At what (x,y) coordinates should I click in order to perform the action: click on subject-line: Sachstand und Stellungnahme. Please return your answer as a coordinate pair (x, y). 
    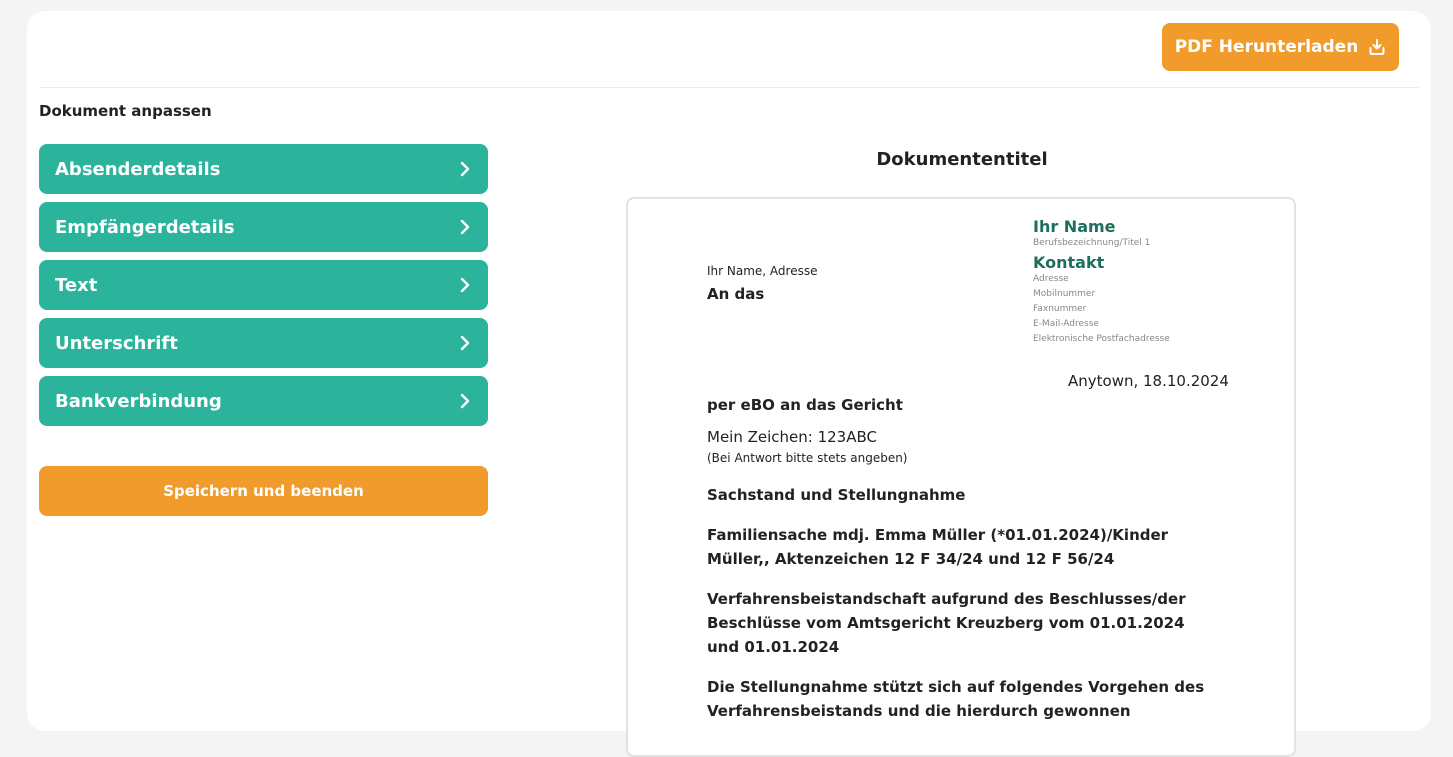
    Looking at the image, I should click on (836, 495).